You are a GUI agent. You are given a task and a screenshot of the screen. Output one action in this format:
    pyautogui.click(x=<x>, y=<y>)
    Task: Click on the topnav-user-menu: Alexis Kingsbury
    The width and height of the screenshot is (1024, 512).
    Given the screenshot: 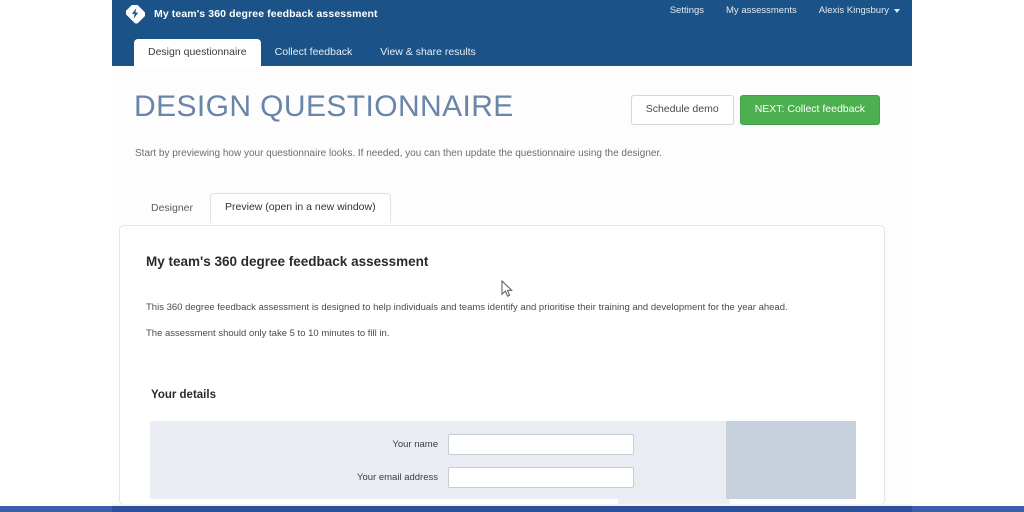 What is the action you would take?
    pyautogui.click(x=859, y=10)
    